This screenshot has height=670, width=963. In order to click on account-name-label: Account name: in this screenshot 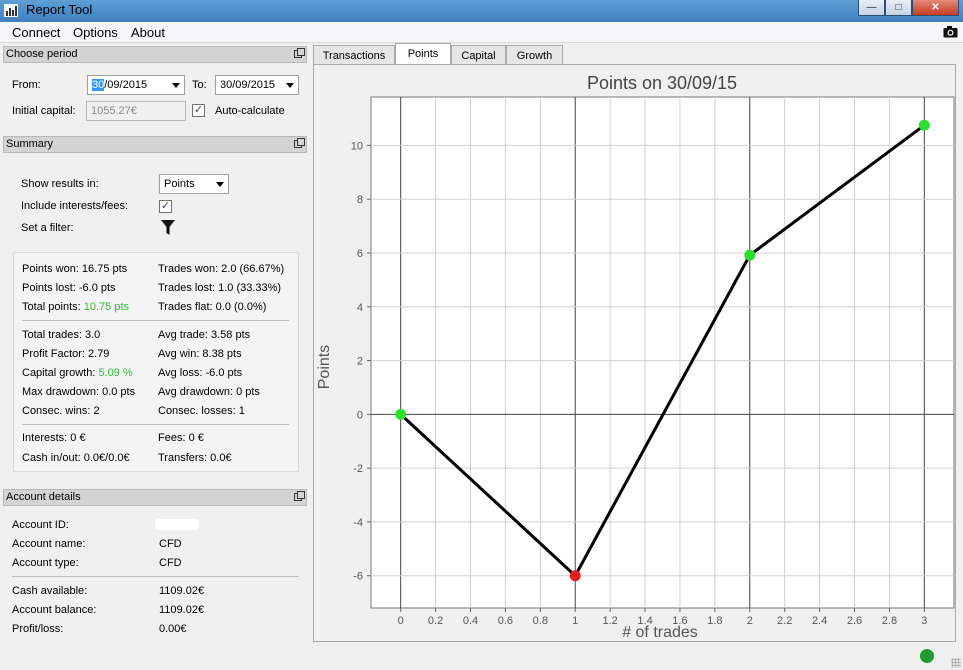, I will do `click(49, 544)`.